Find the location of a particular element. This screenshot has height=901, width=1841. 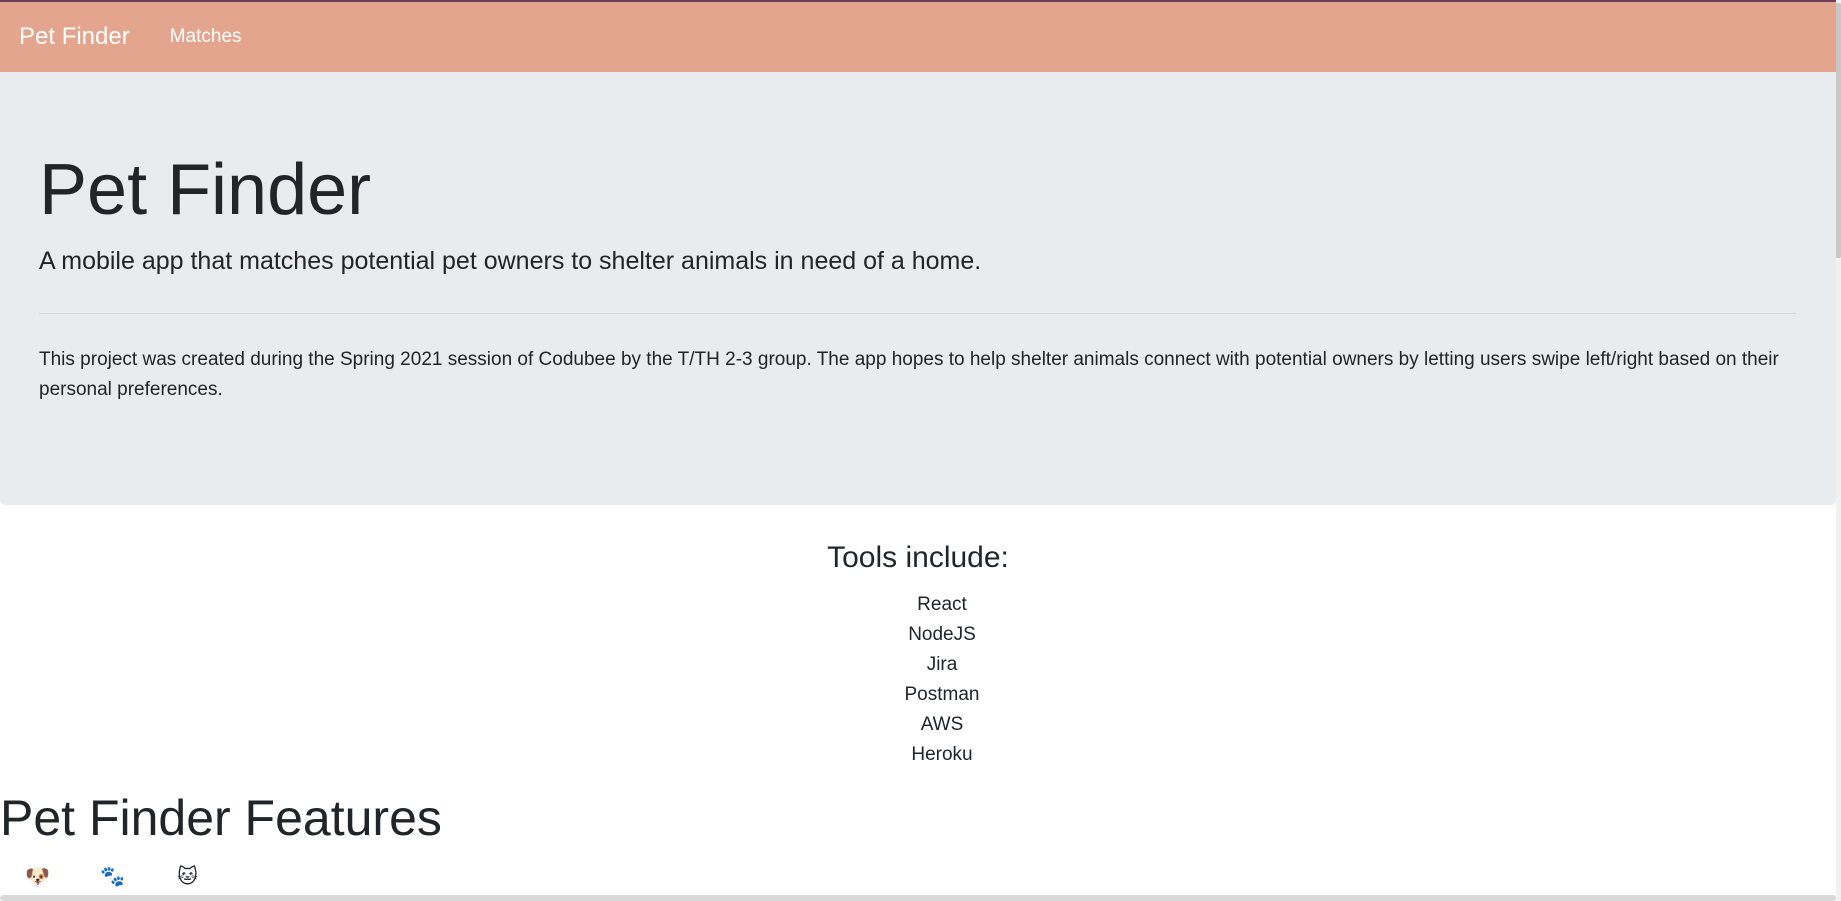

cat-face-icon: 🐱 is located at coordinates (187, 876).